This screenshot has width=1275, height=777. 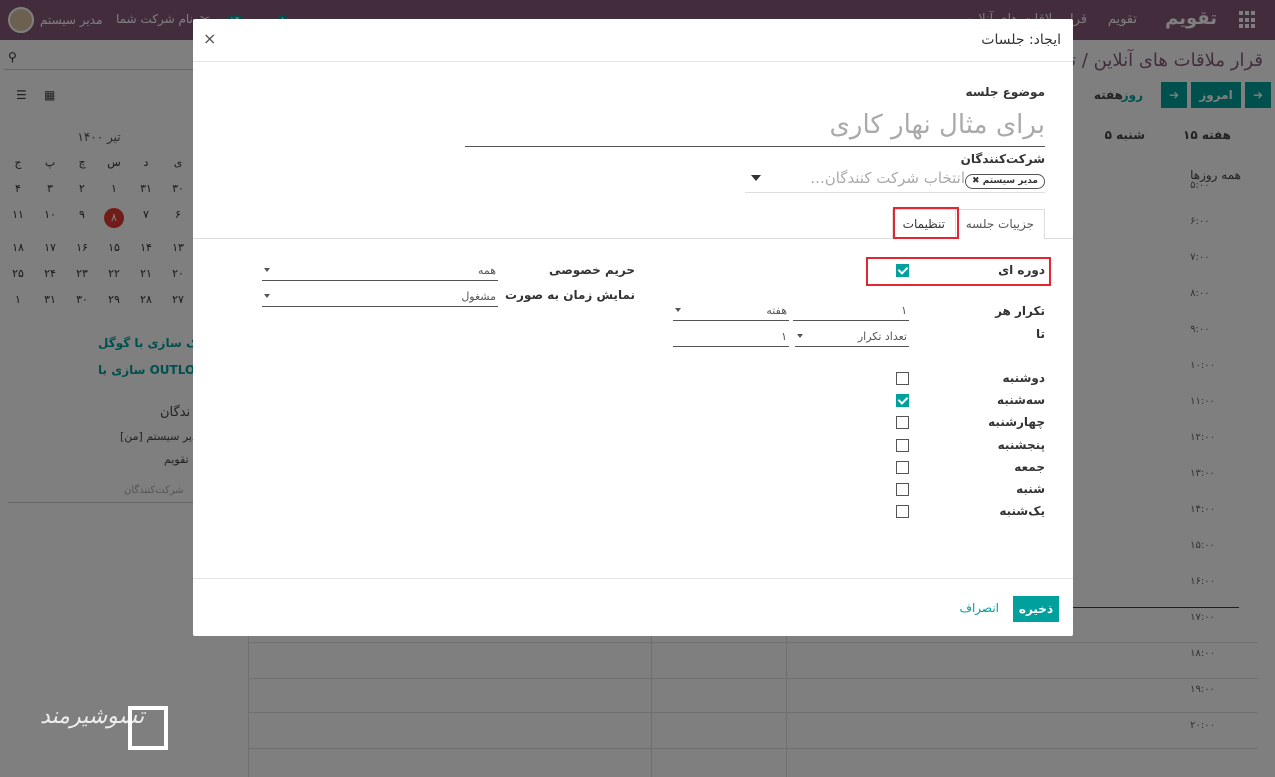 I want to click on subject-label: موضوع جلسه, so click(x=1005, y=92).